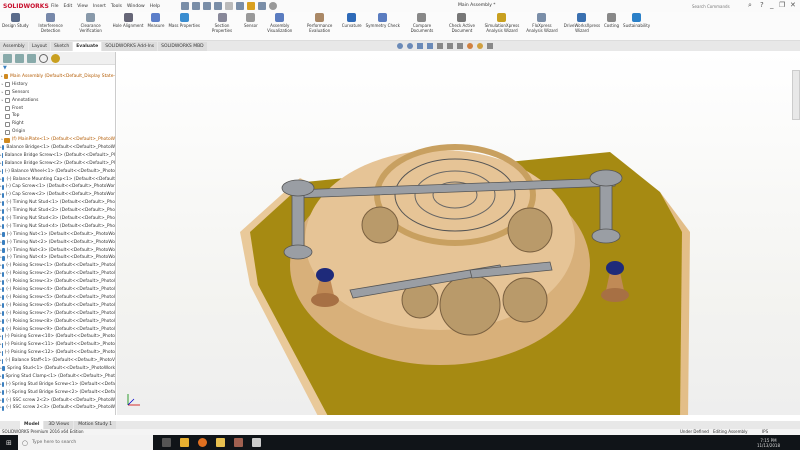  Describe the element at coordinates (445, 46) in the screenshot. I see `view-toolbar` at that location.